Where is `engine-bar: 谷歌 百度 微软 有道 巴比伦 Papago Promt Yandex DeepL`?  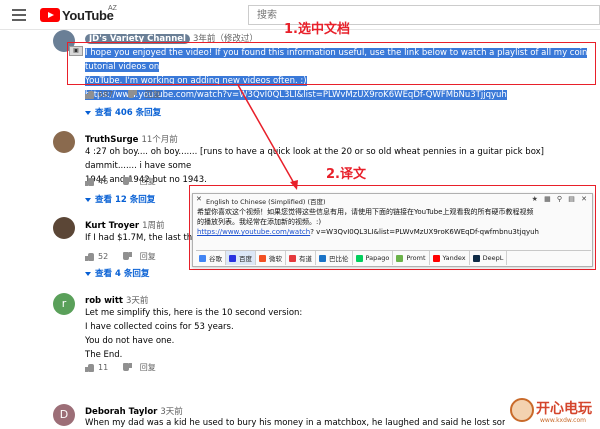 engine-bar: 谷歌 百度 微软 有道 巴比伦 Papago Promt Yandex DeepL is located at coordinates (393, 257).